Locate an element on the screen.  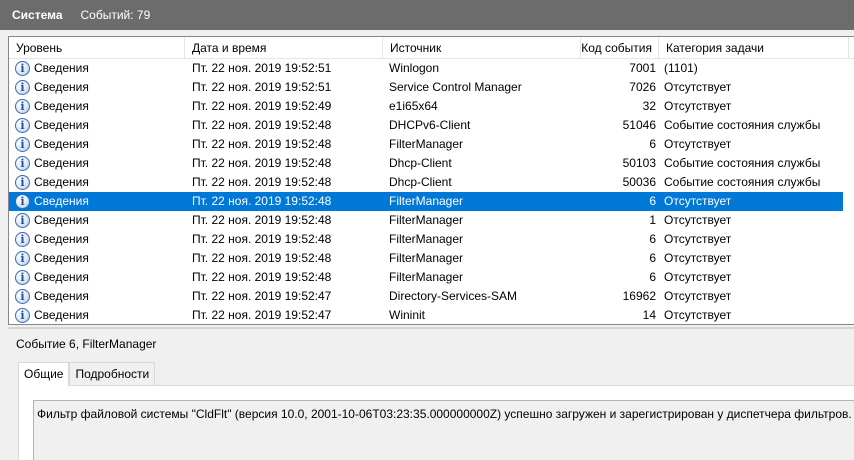
cell-date: Пт. 22 ноя. 2019 19:52:47 is located at coordinates (262, 296).